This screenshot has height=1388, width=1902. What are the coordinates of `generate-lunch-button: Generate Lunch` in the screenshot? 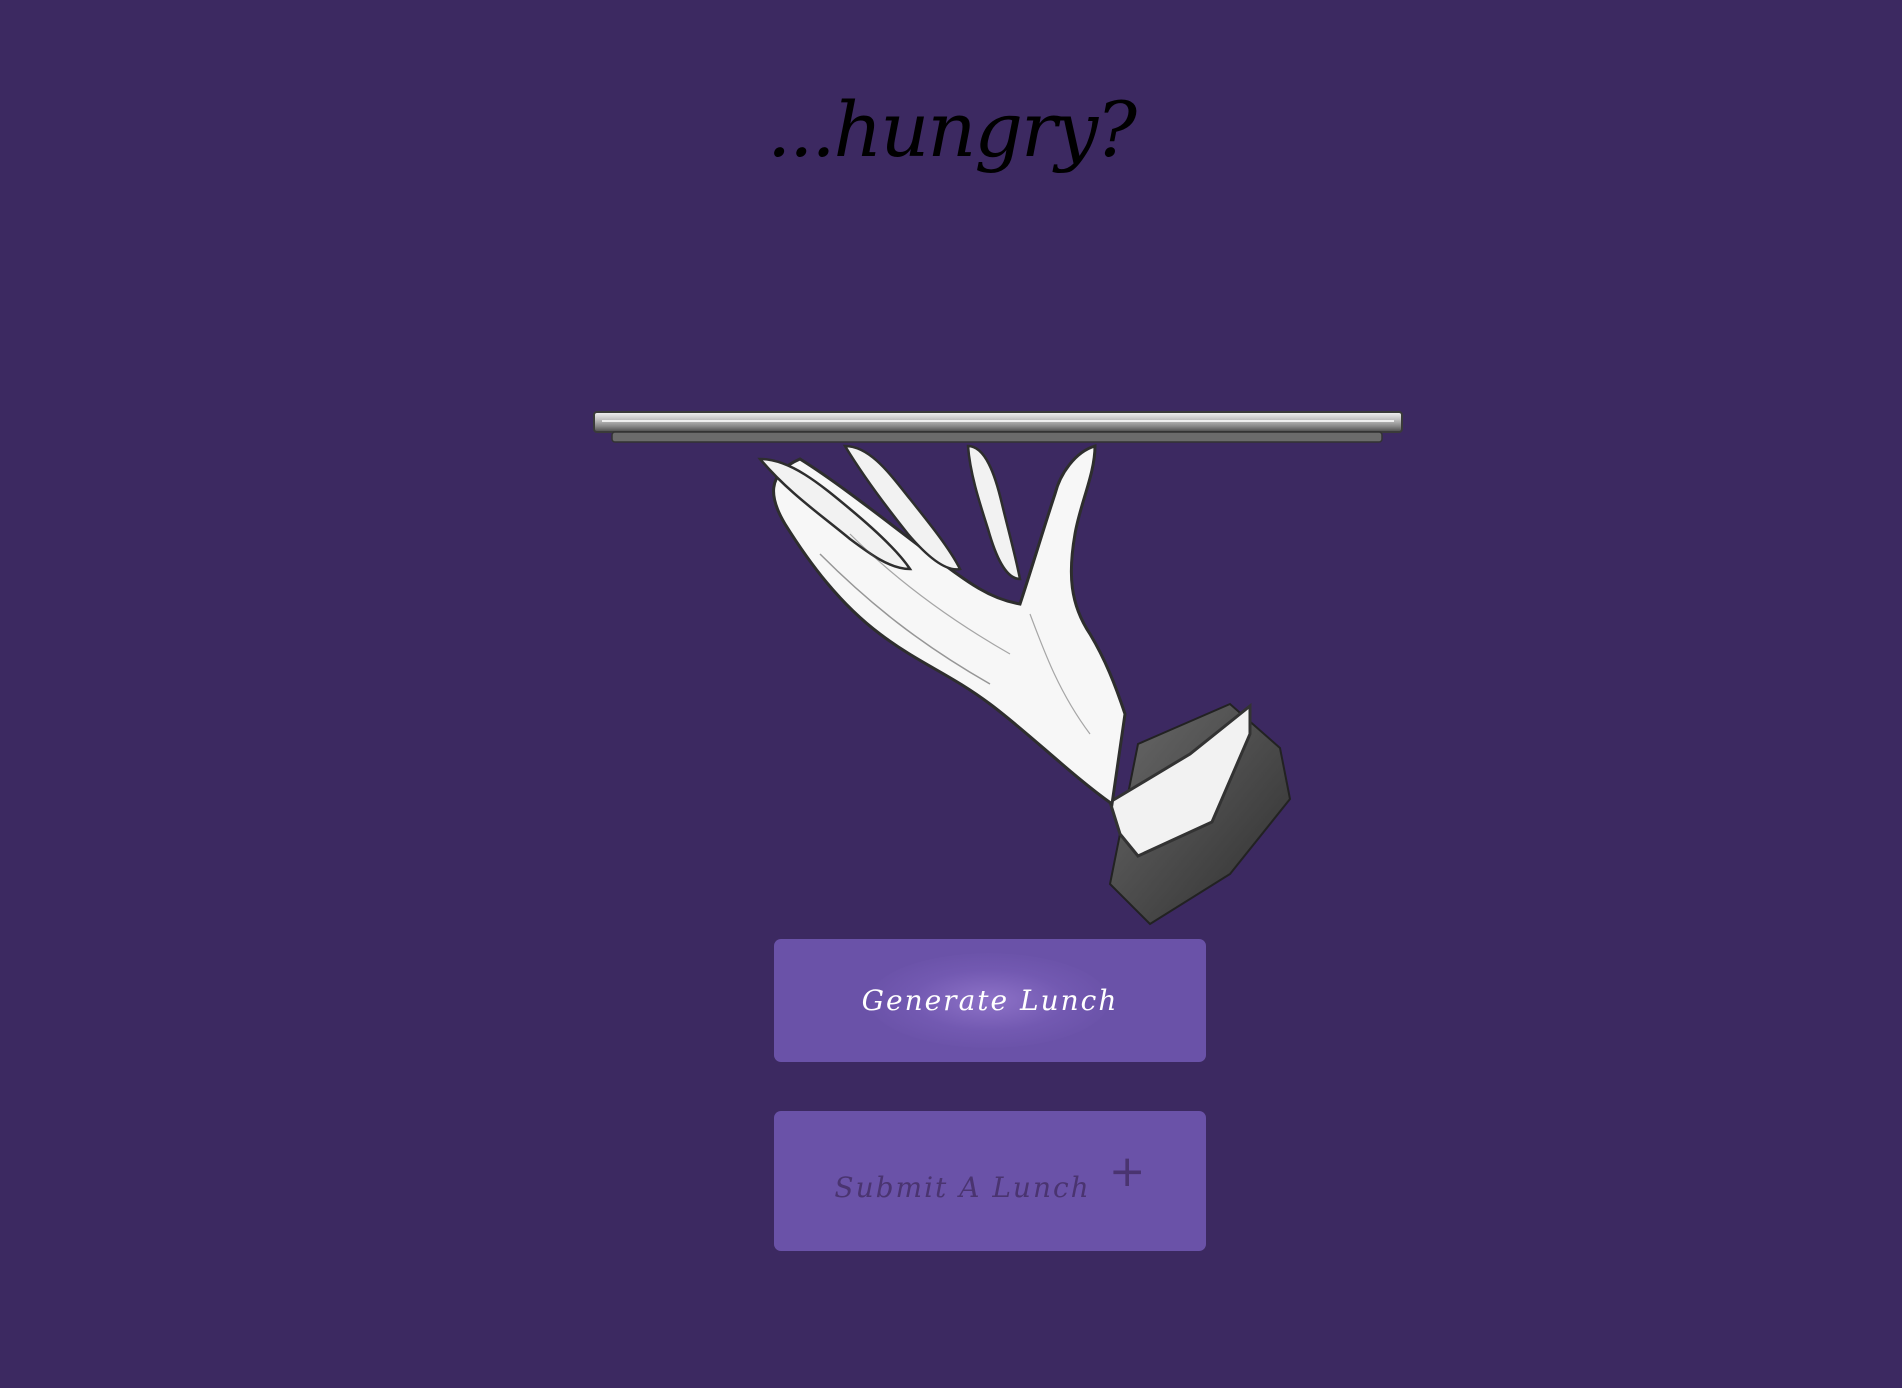 It's located at (990, 1000).